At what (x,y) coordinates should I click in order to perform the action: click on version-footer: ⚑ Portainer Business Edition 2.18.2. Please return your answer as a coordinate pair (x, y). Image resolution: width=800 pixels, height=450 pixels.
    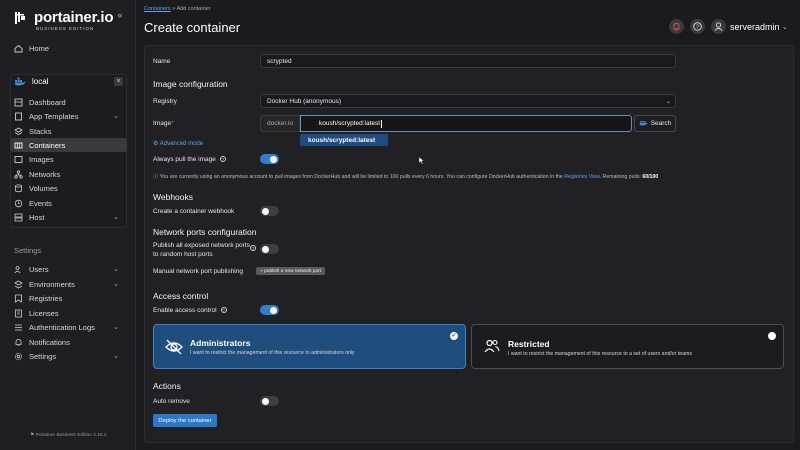
    Looking at the image, I should click on (68, 435).